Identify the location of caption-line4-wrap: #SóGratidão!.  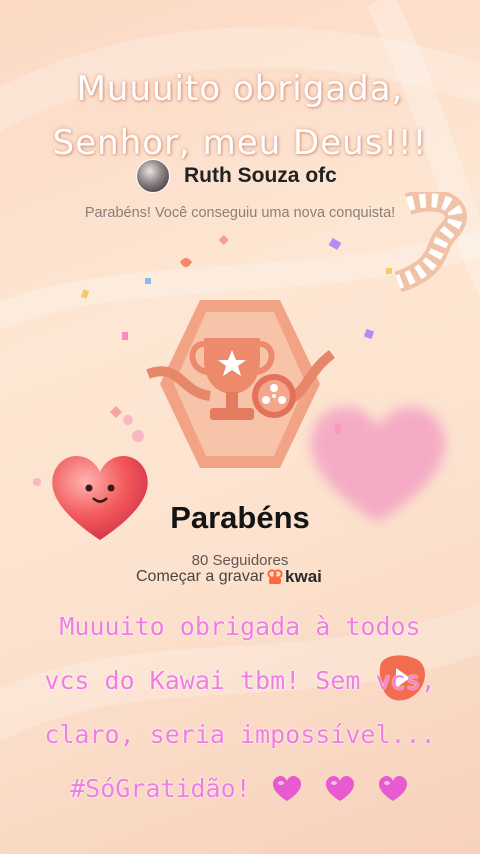
(240, 789).